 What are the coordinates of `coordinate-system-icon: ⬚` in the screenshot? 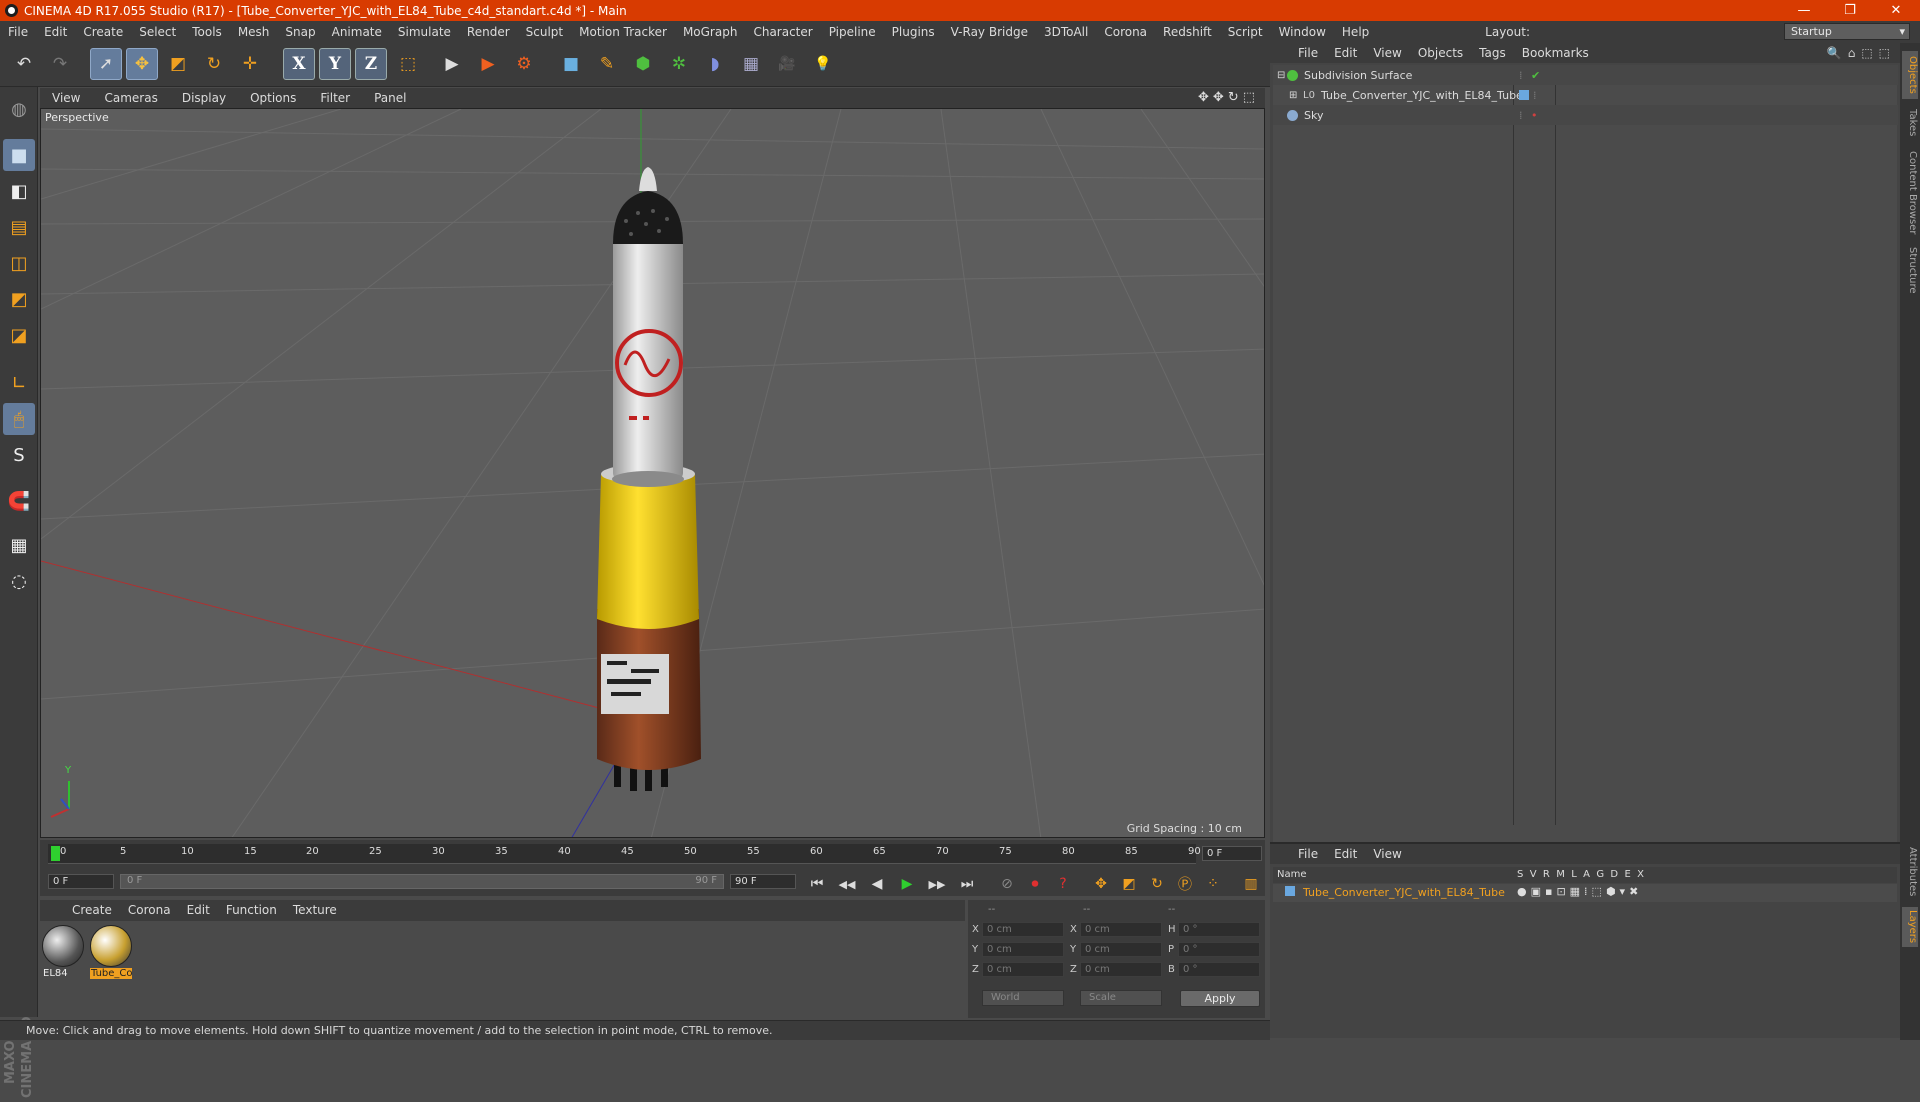 It's located at (408, 64).